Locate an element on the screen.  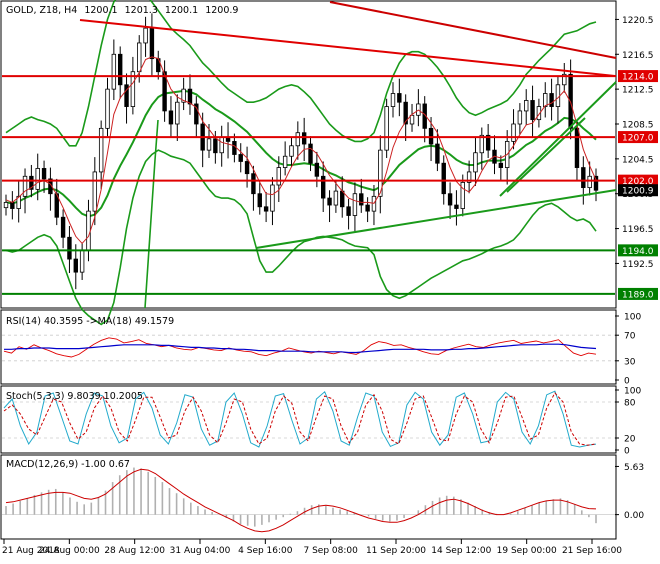
stoch-y-tick-label: 20 is located at coordinates (630, 440).